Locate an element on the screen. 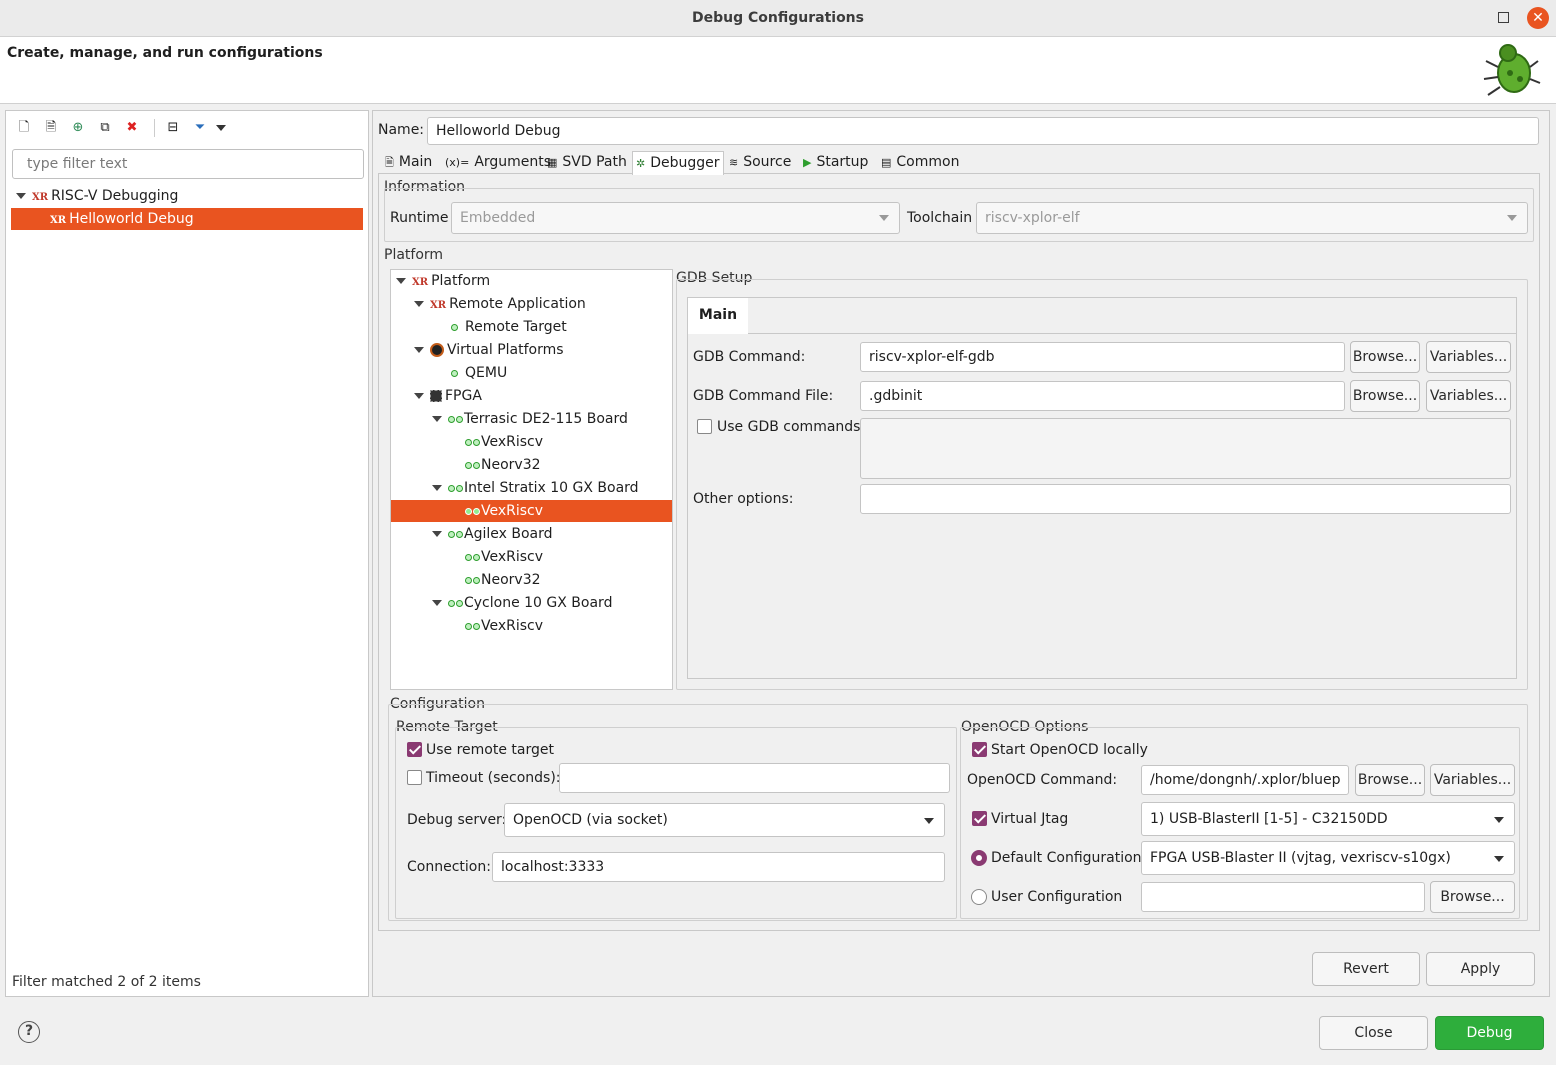 Image resolution: width=1556 pixels, height=1065 pixels. debug-server-select: OpenOCD (via socket) is located at coordinates (724, 820).